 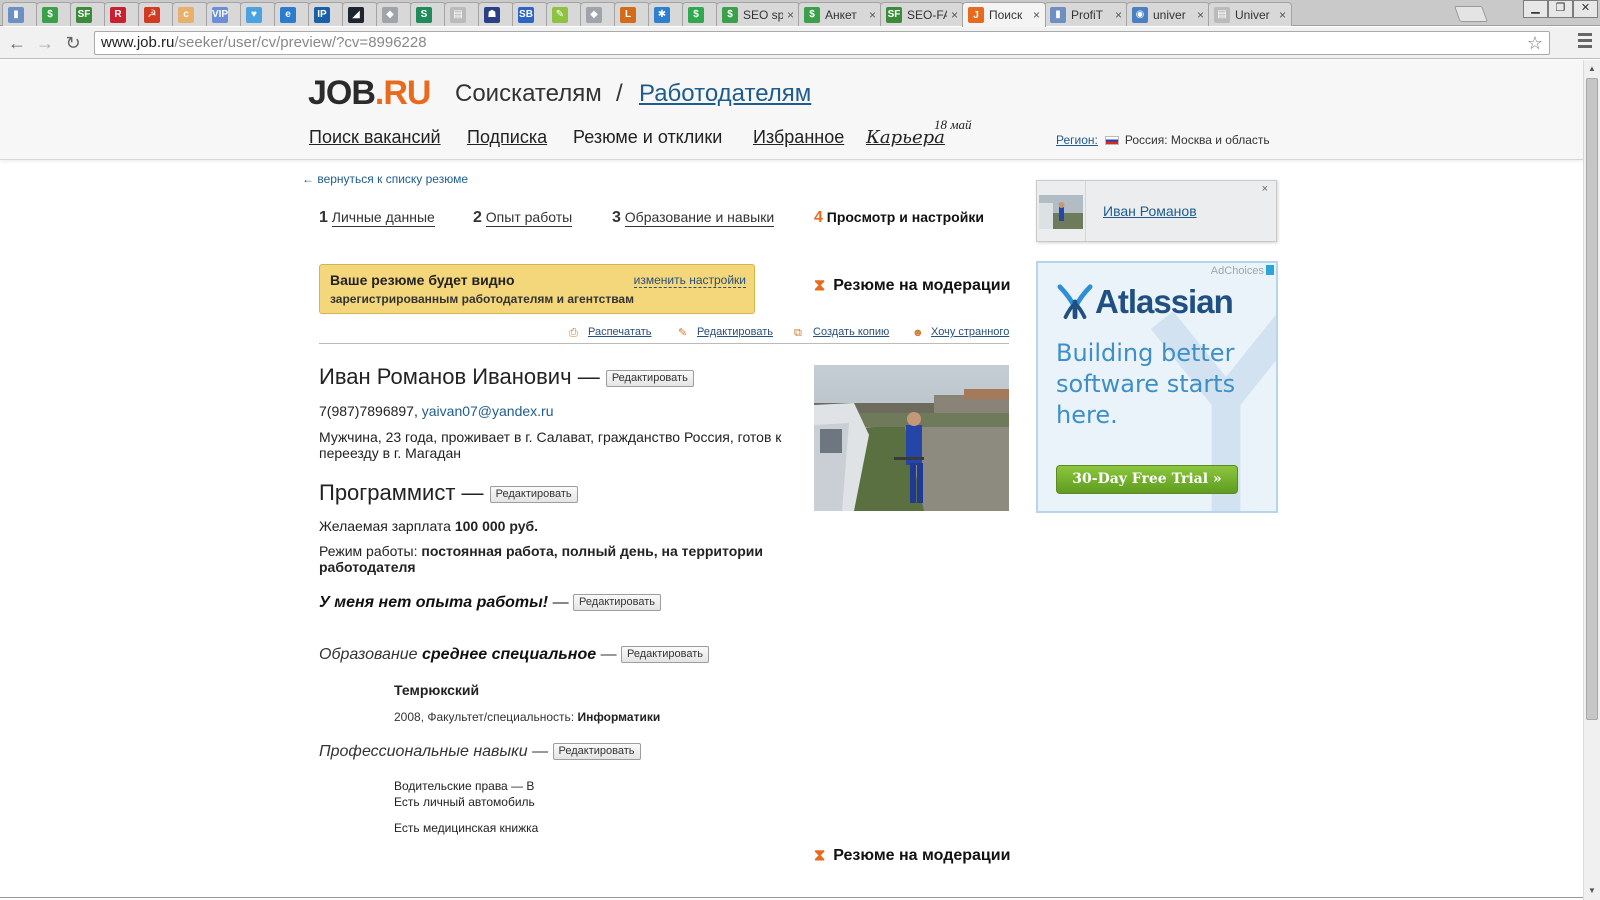 I want to click on back-to-resumes-link: ← вернуться к списку резюме, so click(x=385, y=179).